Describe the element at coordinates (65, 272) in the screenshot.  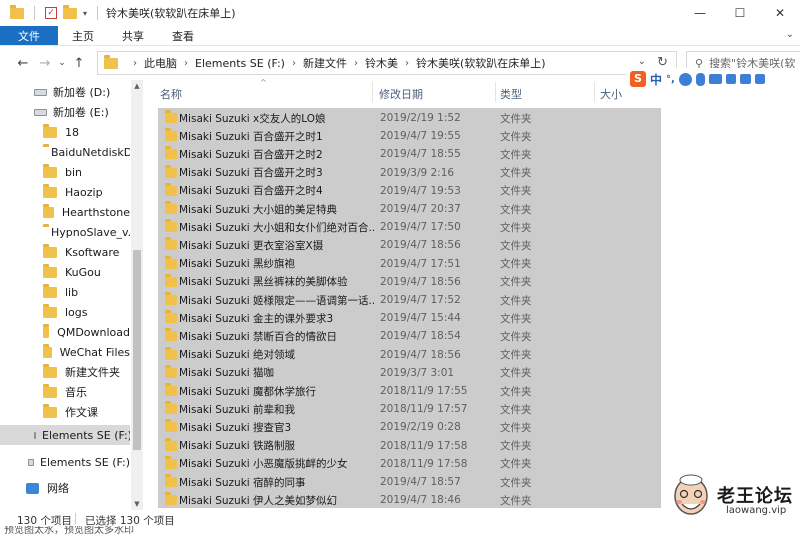
I see `sidebar-item-folder: KuGou` at that location.